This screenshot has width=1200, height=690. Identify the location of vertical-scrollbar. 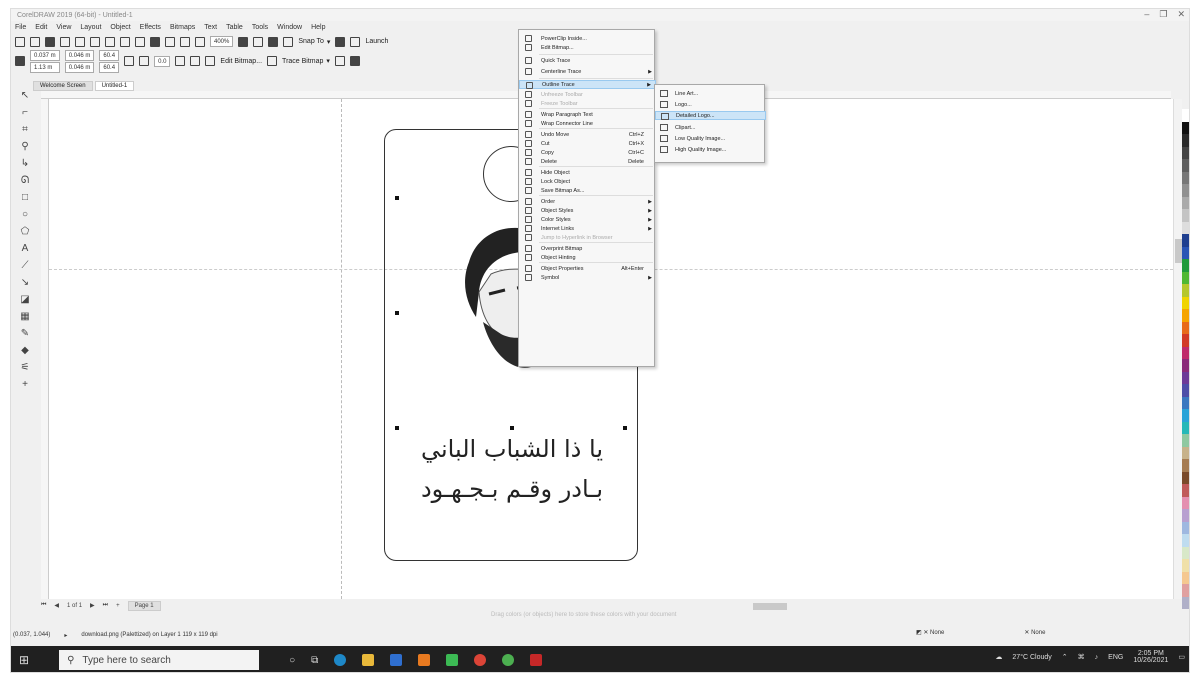
(1177, 349).